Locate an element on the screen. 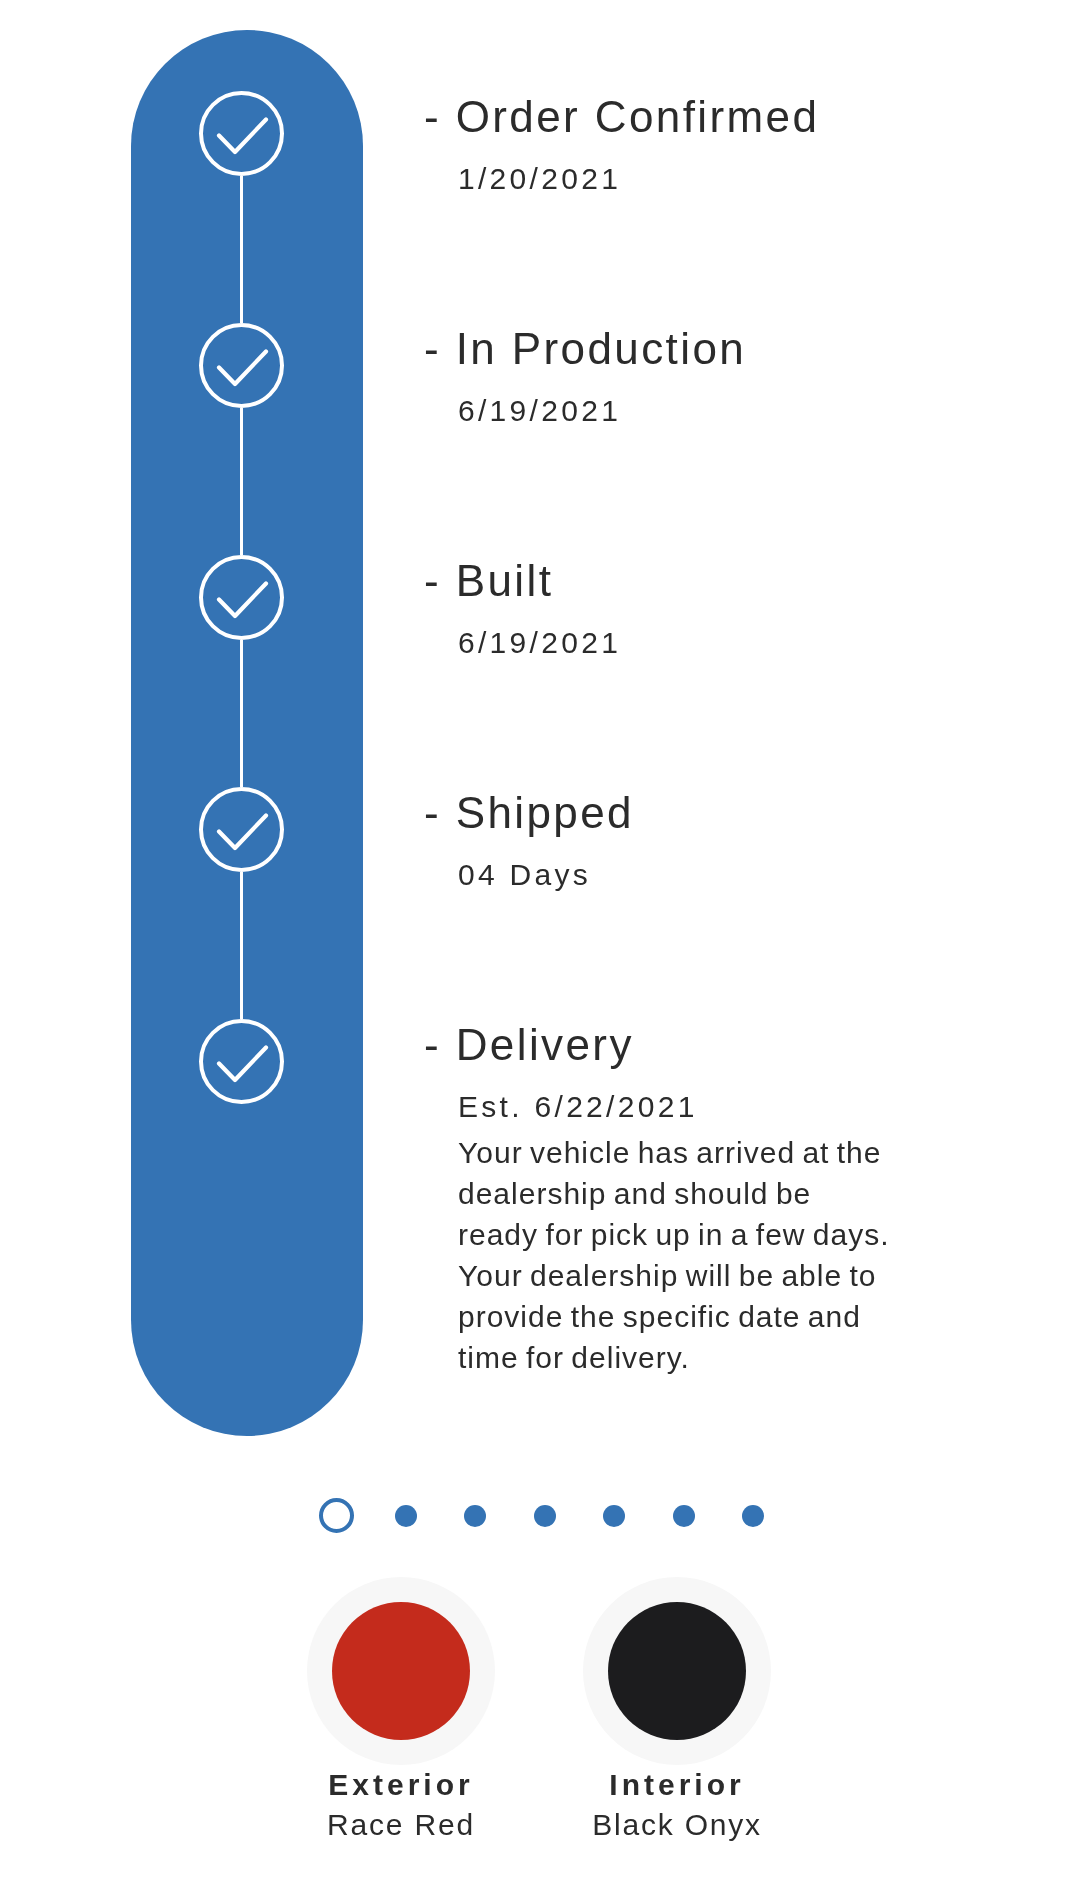 The width and height of the screenshot is (1089, 1900). color-name: Black Onyx is located at coordinates (677, 1825).